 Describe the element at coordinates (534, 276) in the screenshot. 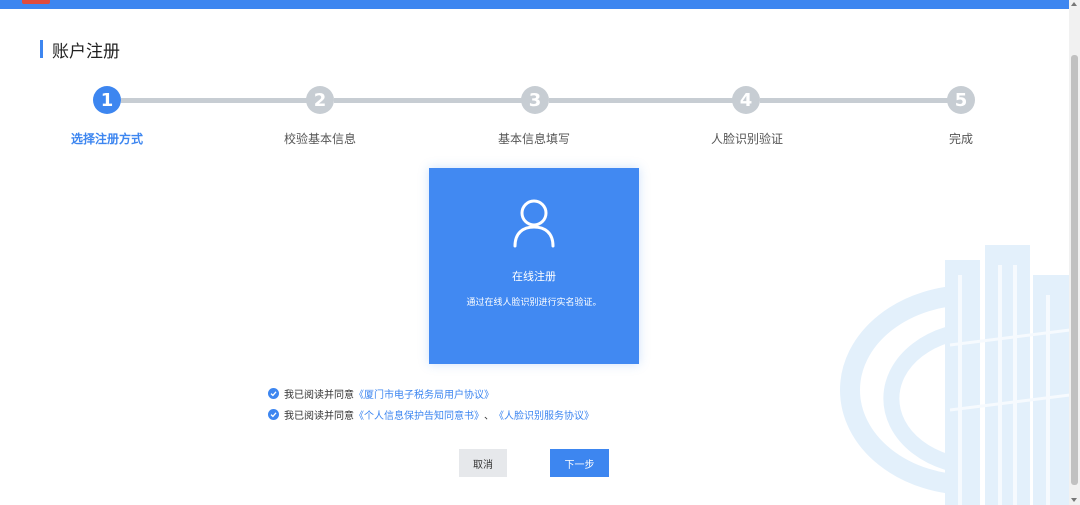

I see `card-title: 在线注册` at that location.